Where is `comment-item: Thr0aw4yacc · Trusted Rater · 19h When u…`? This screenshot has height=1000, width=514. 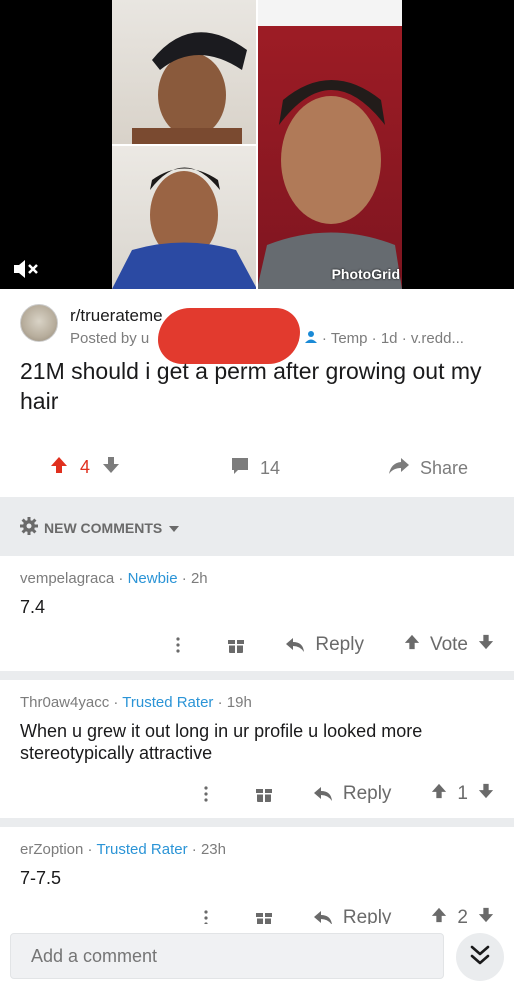
comment-item: Thr0aw4yacc · Trusted Rater · 19h When u… is located at coordinates (257, 749).